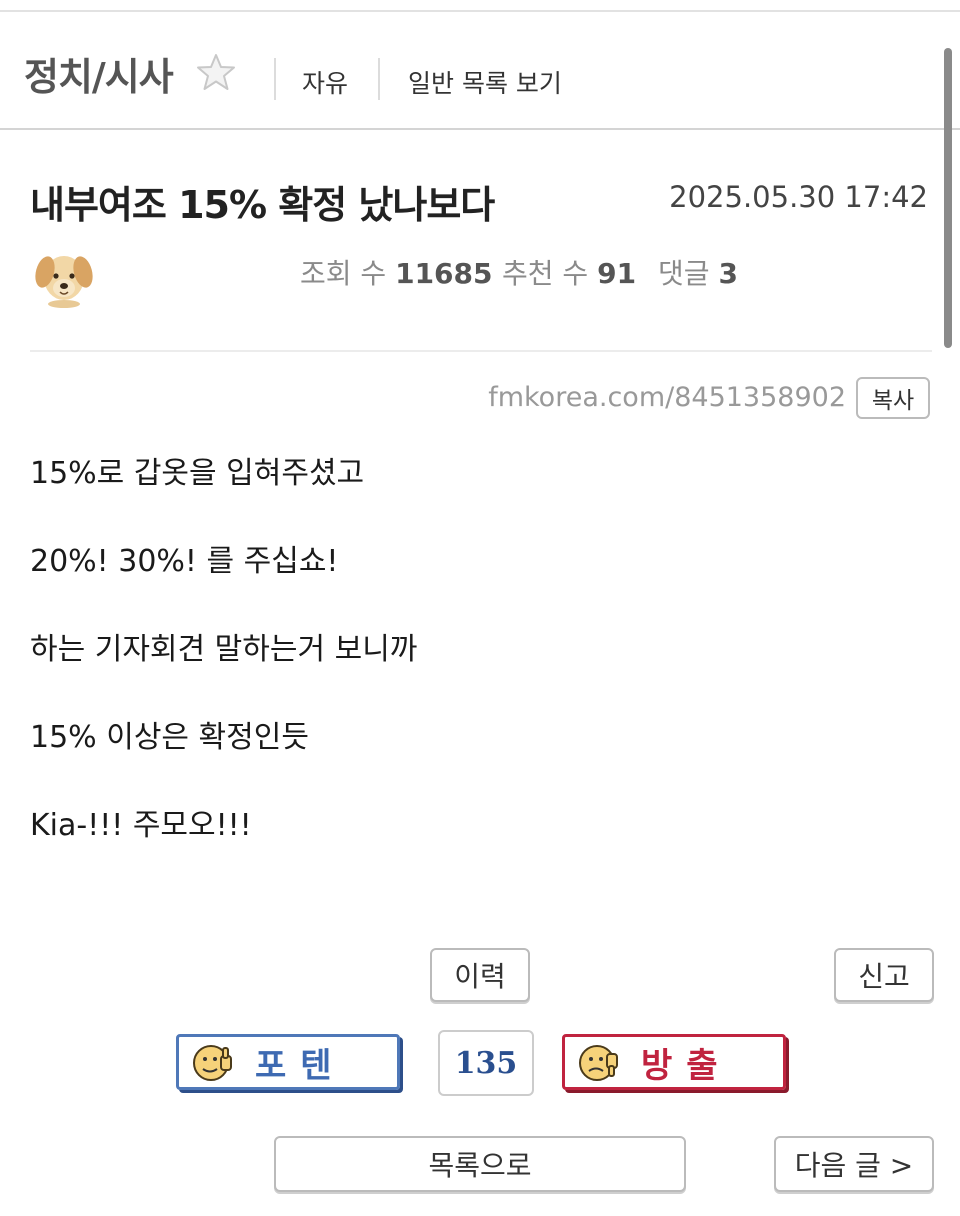  What do you see at coordinates (99, 73) in the screenshot?
I see `board-title: 정치/시사` at bounding box center [99, 73].